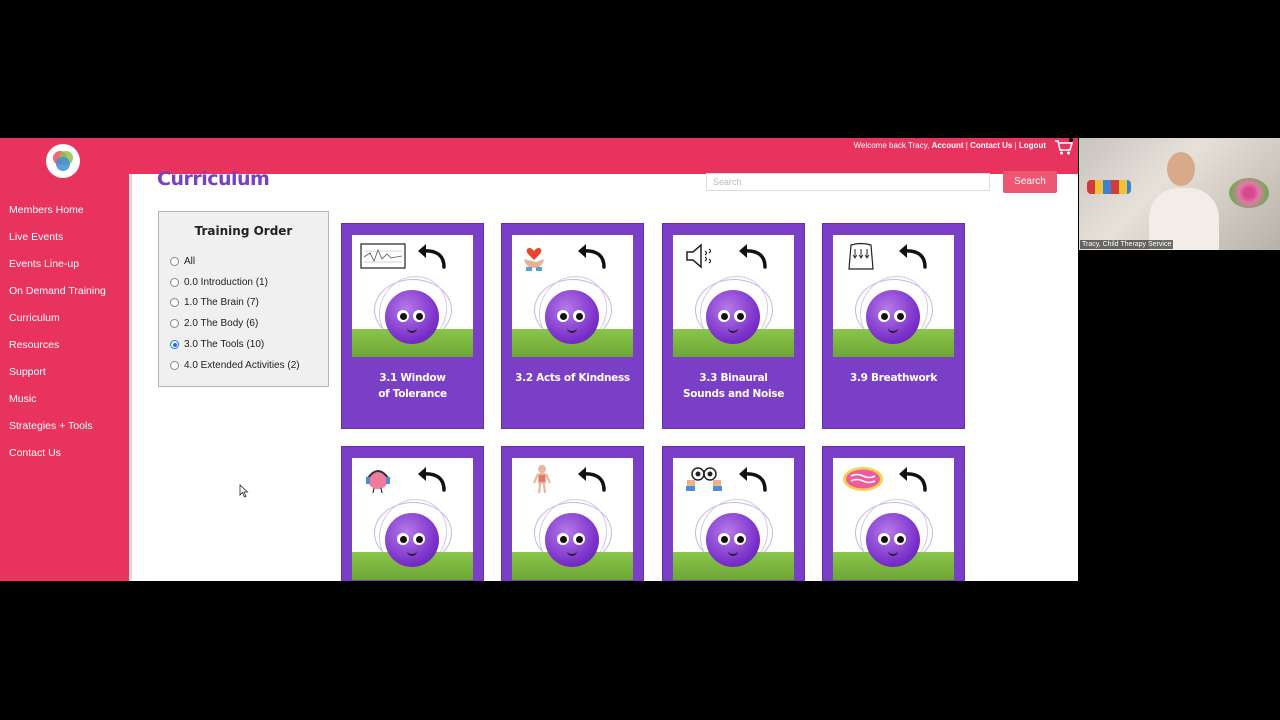  I want to click on account-link: Account, so click(948, 145).